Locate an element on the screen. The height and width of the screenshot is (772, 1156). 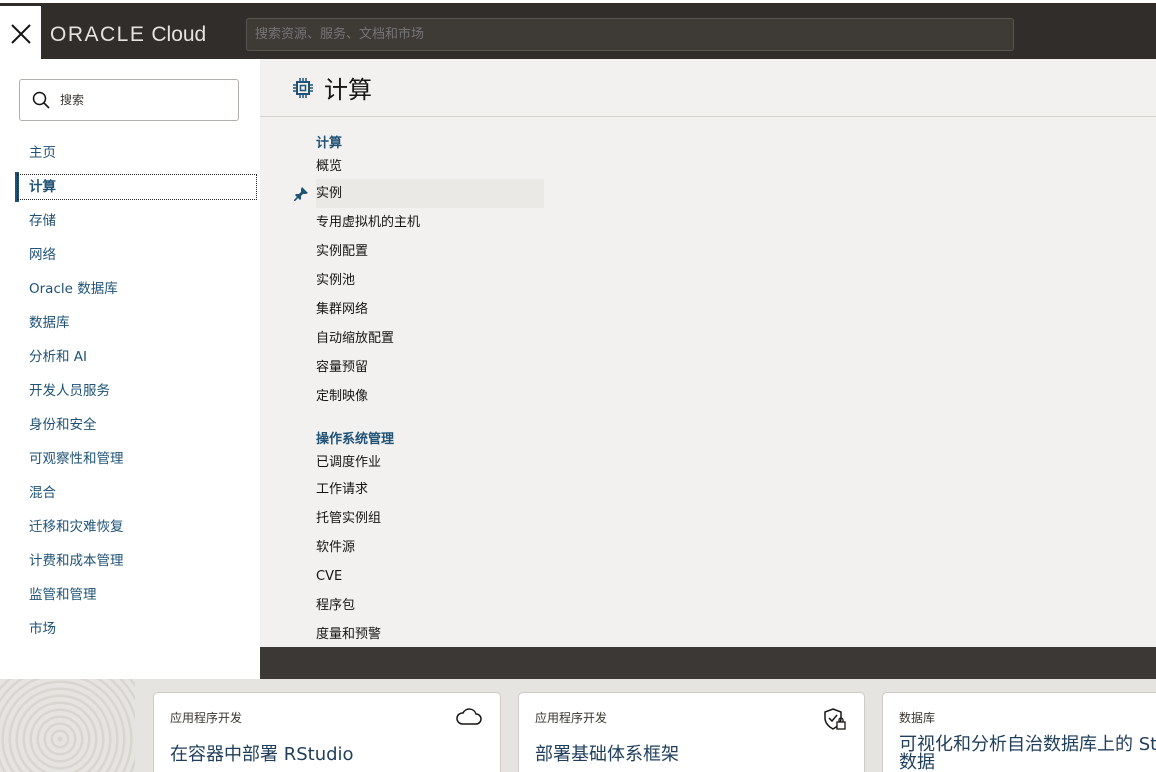
nav-item-marketplace: 市场 is located at coordinates (137, 629).